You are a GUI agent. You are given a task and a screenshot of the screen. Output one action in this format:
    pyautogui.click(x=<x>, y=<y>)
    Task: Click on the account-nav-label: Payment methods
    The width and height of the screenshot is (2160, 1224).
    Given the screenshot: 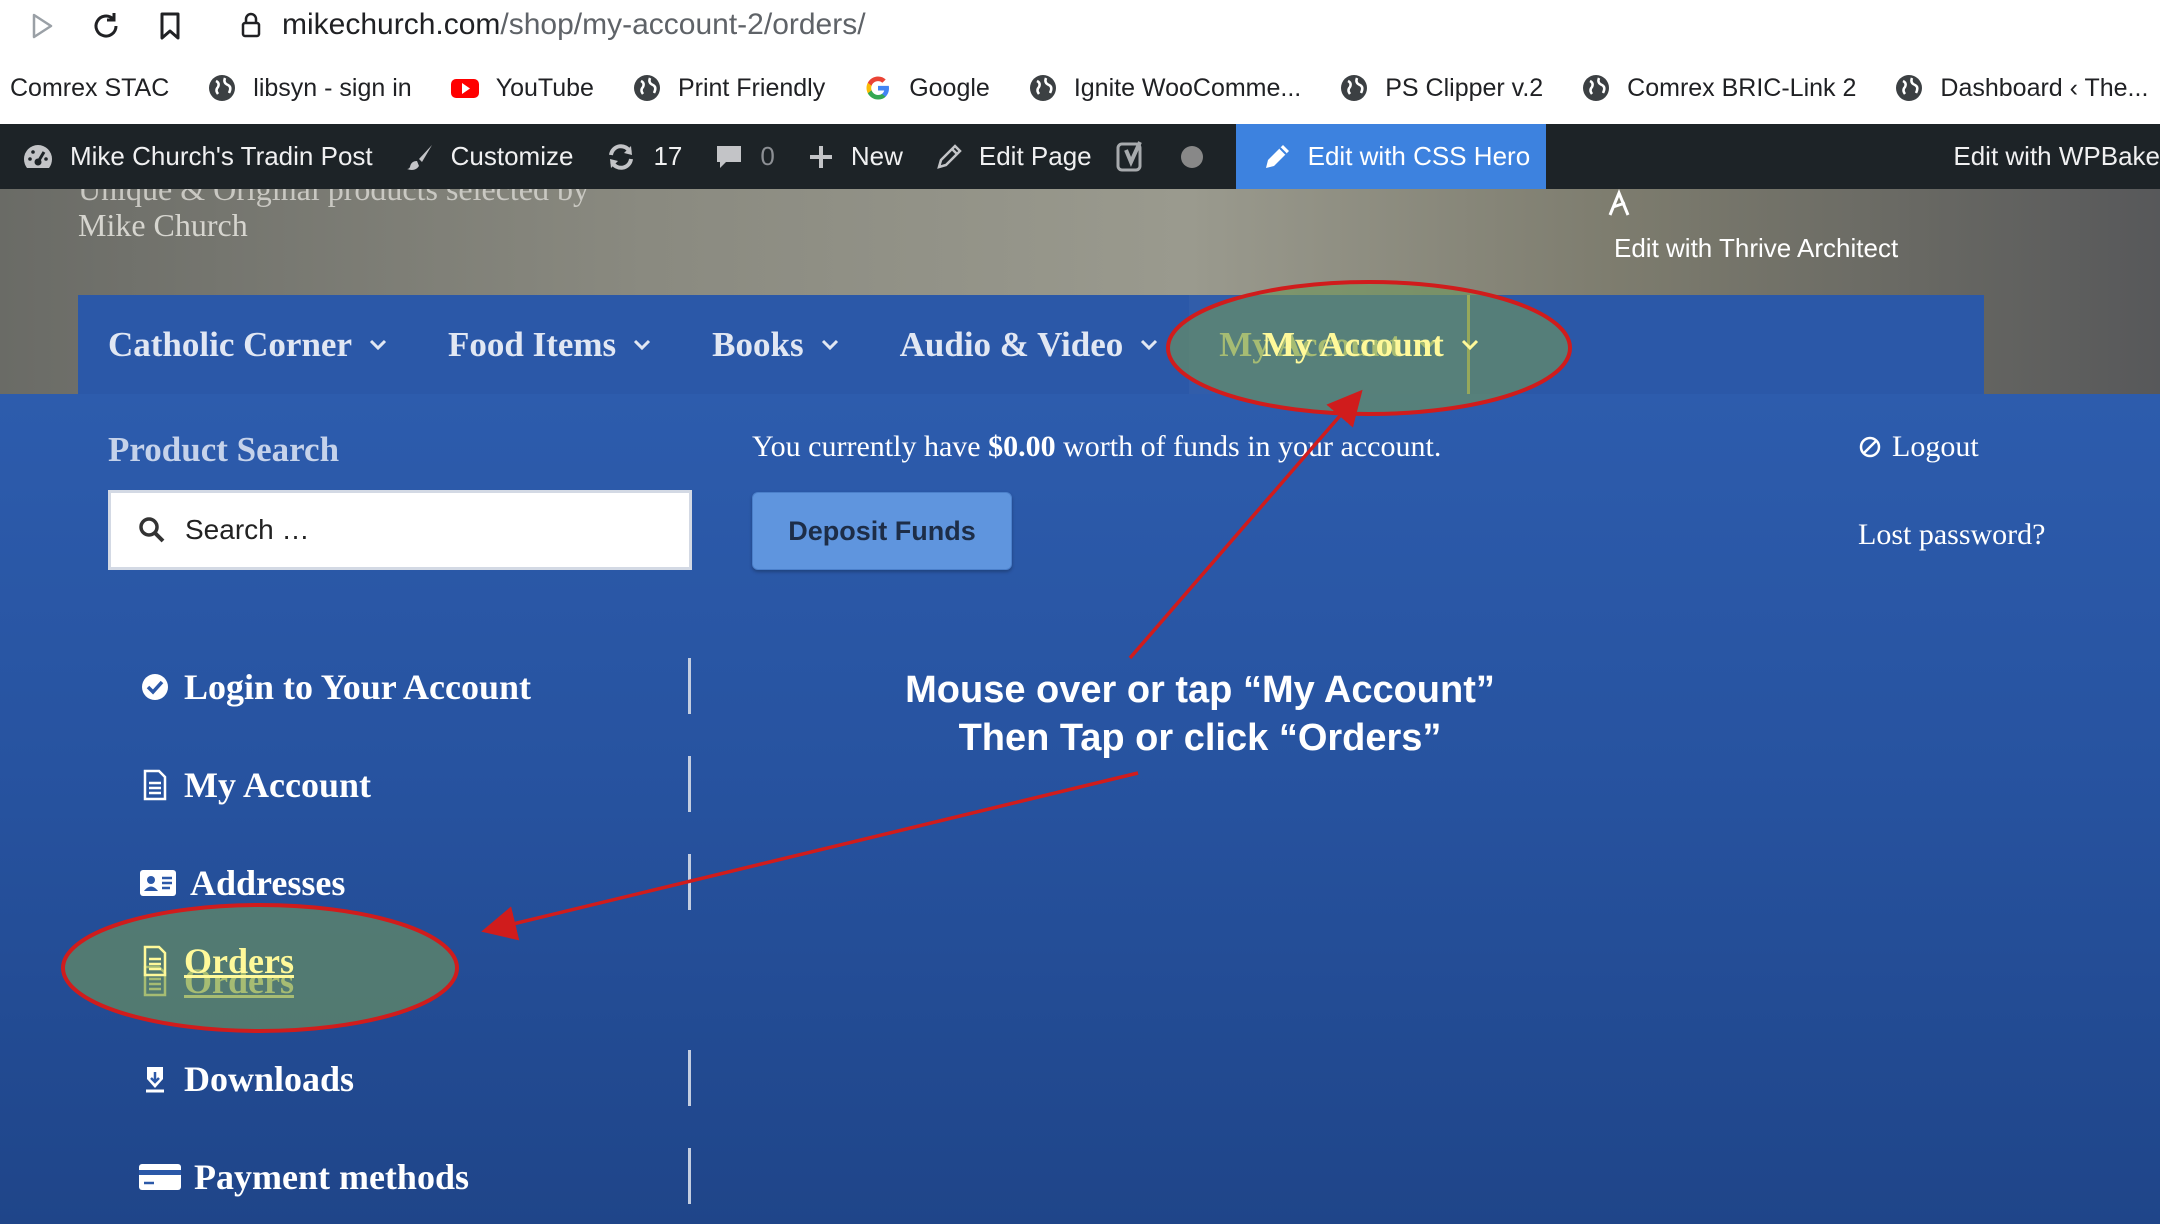 What is the action you would take?
    pyautogui.click(x=331, y=1177)
    